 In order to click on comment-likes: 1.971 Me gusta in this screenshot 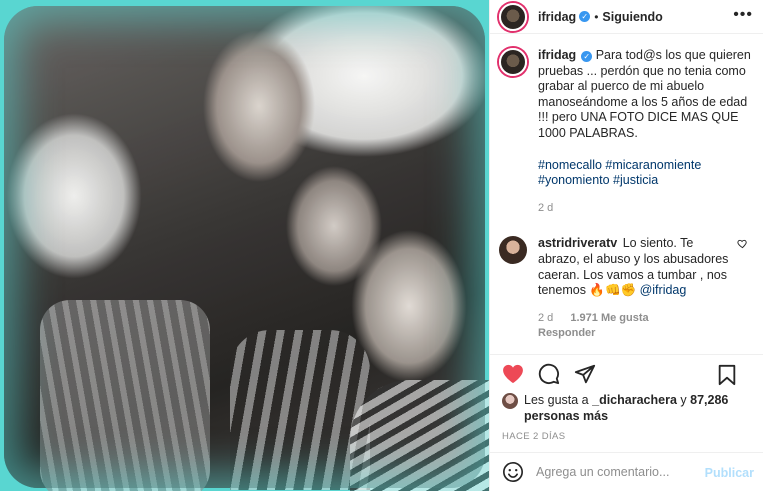, I will do `click(609, 318)`.